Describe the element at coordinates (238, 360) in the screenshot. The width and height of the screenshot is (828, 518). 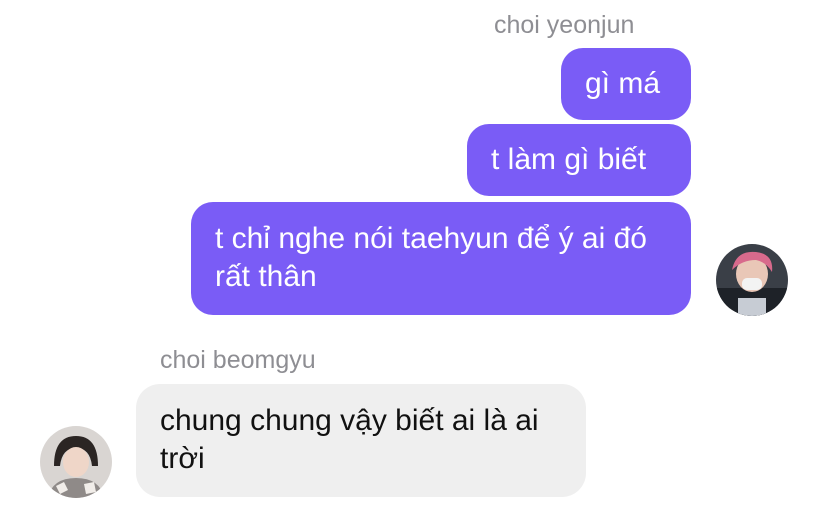
I see `sender-name-beomgyu: choi beomgyu` at that location.